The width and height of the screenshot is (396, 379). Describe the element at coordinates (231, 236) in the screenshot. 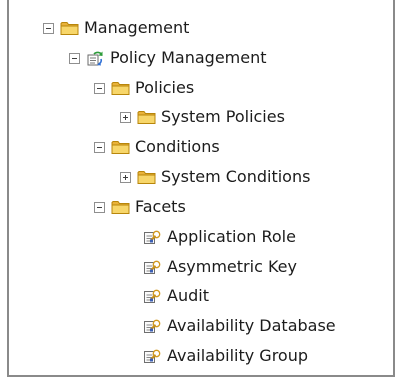

I see `tree-node-label: Application Role` at that location.